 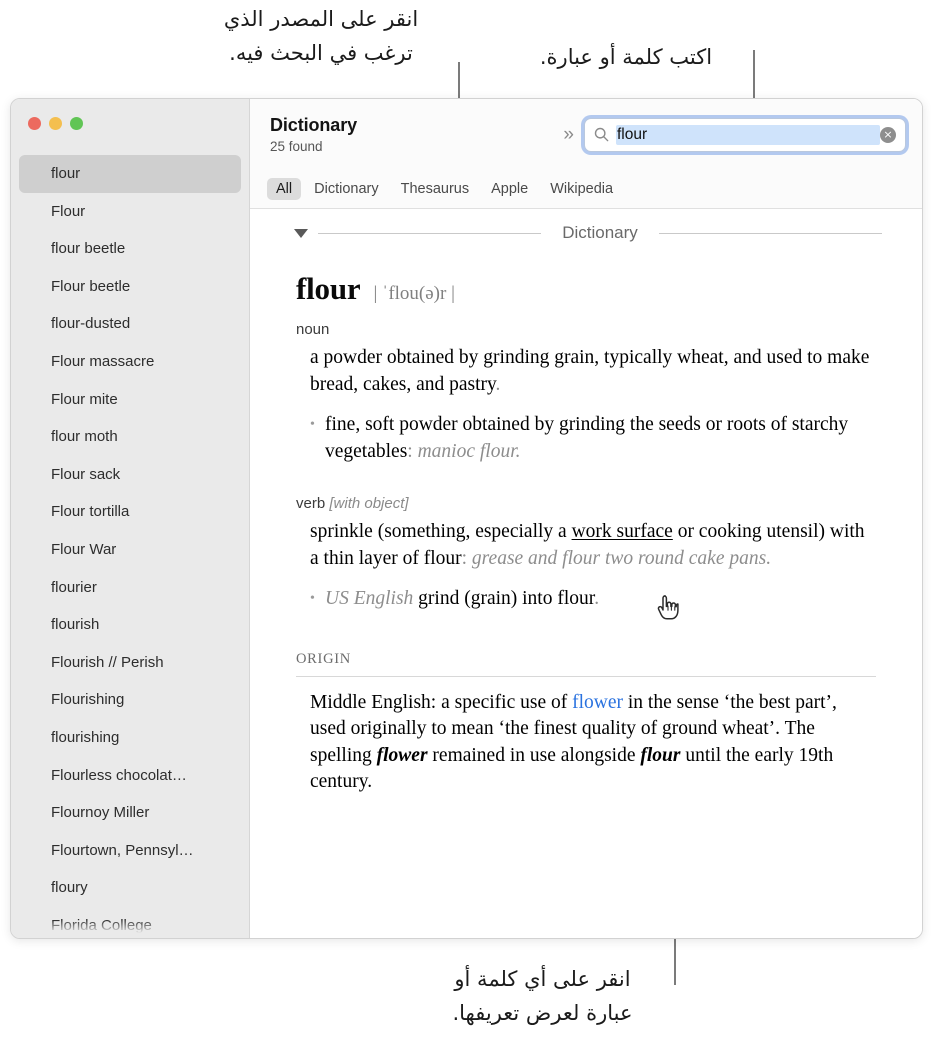 I want to click on sidebar-item-flourier: flourier, so click(x=130, y=588).